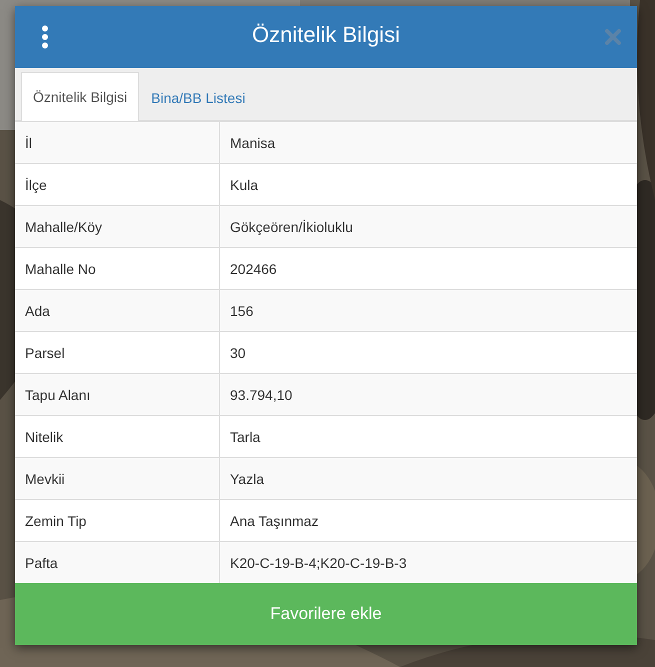  I want to click on attribute-value: 202466, so click(253, 269).